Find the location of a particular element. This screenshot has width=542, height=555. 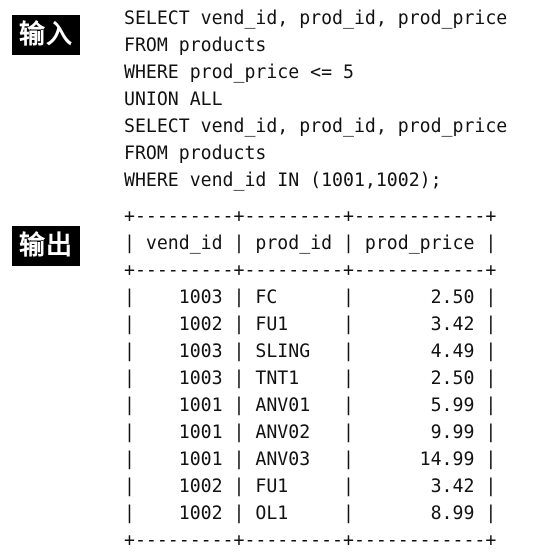

table-row: | 1001 | ANV01 | 5.99 | is located at coordinates (310, 405).